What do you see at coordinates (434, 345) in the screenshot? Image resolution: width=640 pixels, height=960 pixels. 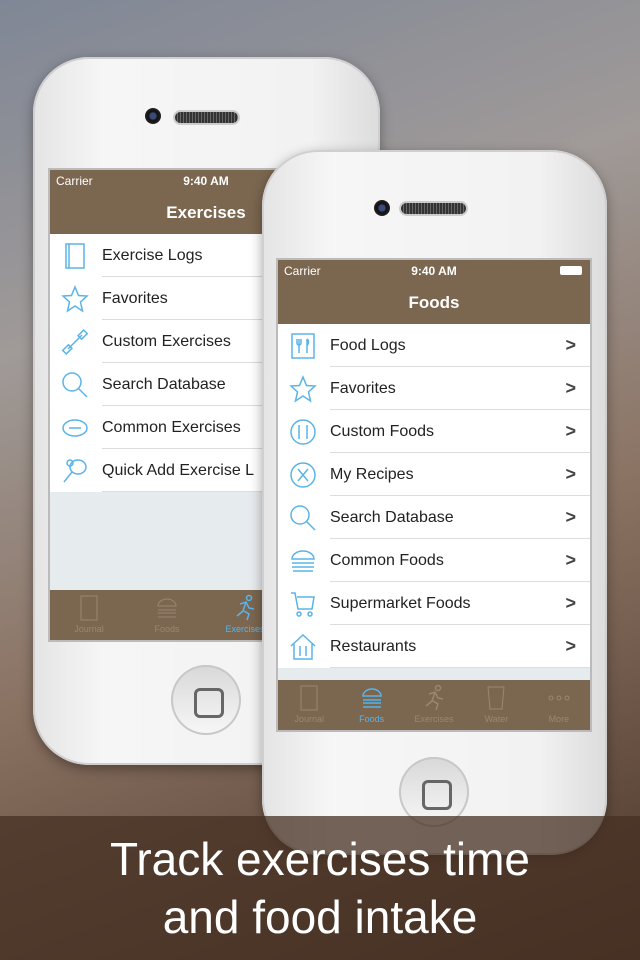 I see `menu-item-food-logs: Food Logs >` at bounding box center [434, 345].